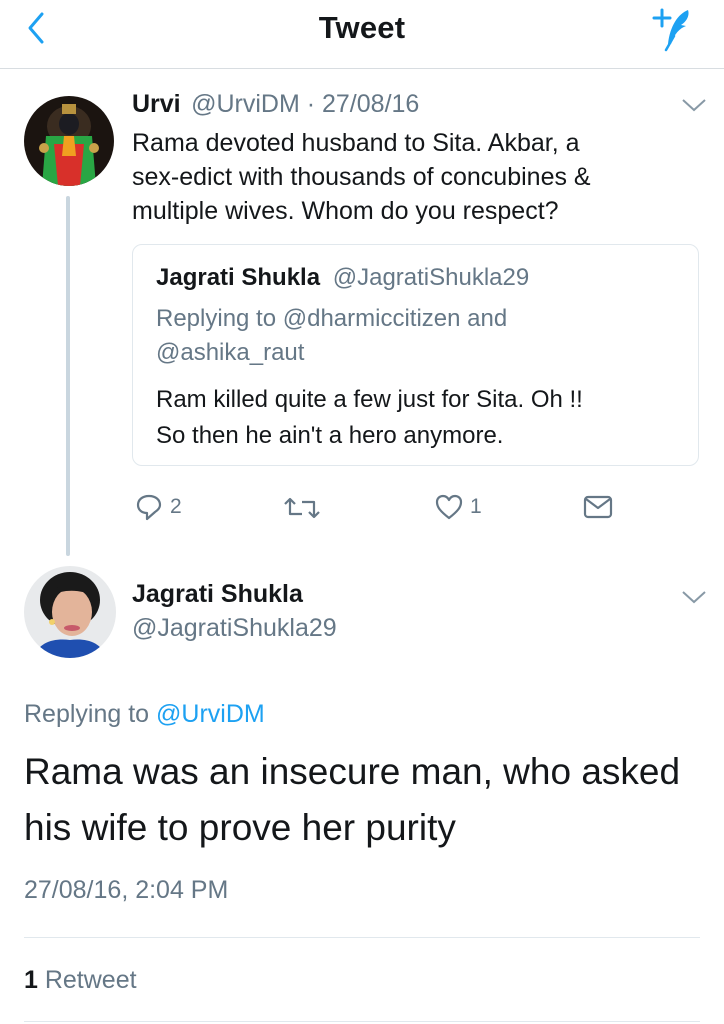  I want to click on direct-message-button, so click(598, 507).